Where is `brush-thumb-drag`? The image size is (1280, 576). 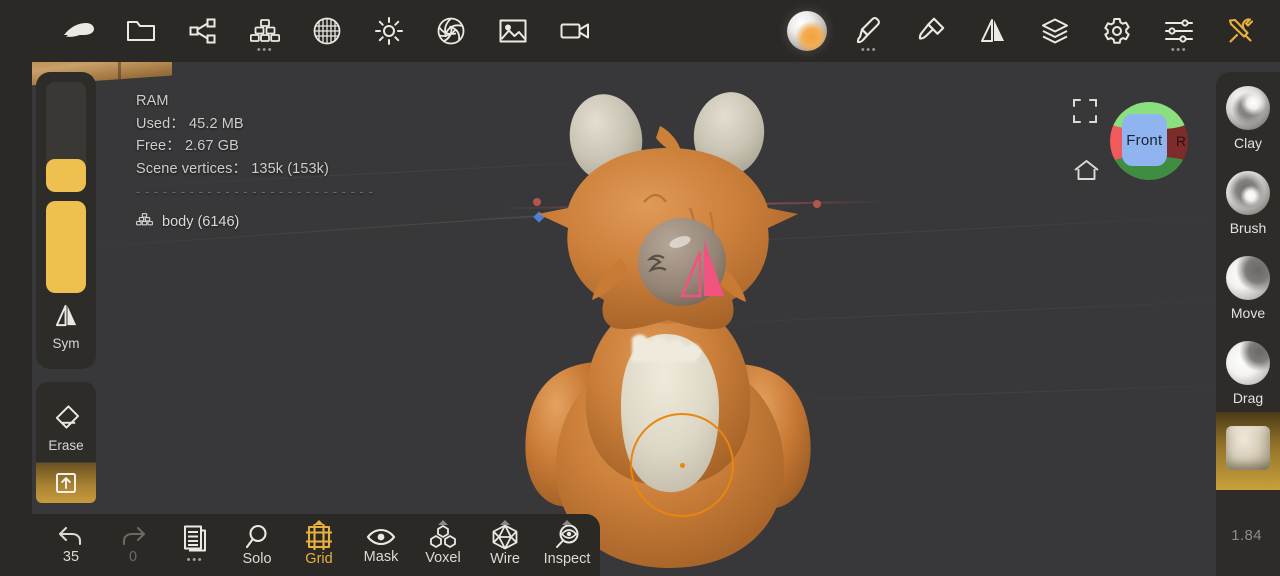
brush-thumb-drag is located at coordinates (1248, 363).